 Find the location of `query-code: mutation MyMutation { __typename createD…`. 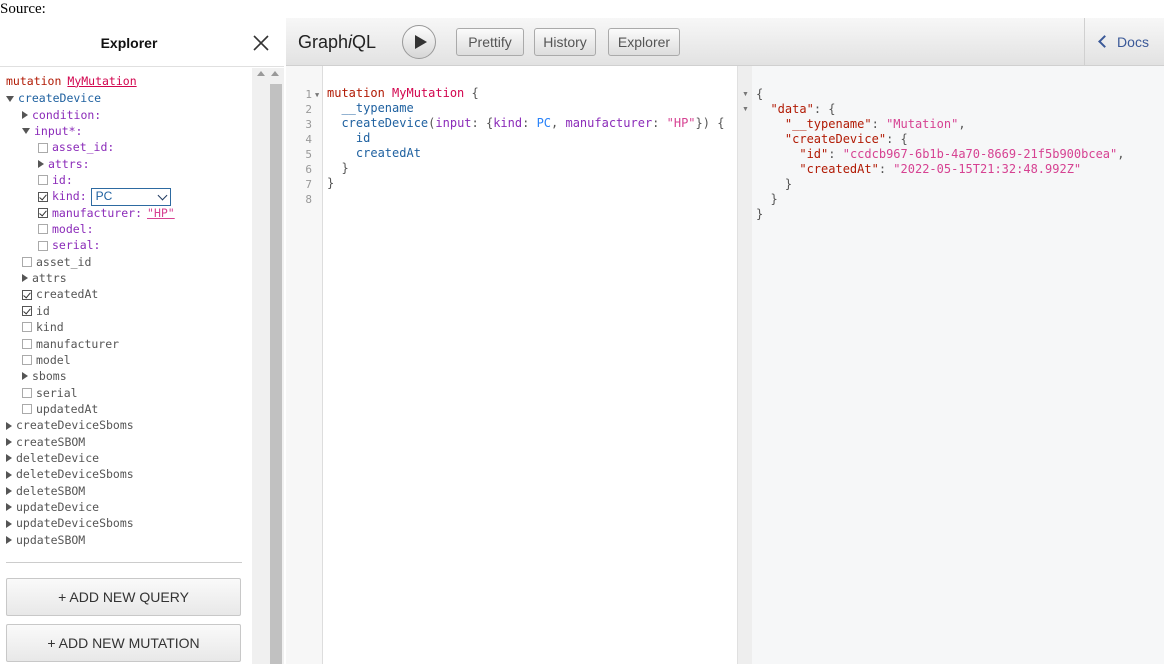

query-code: mutation MyMutation { __typename createD… is located at coordinates (525, 146).